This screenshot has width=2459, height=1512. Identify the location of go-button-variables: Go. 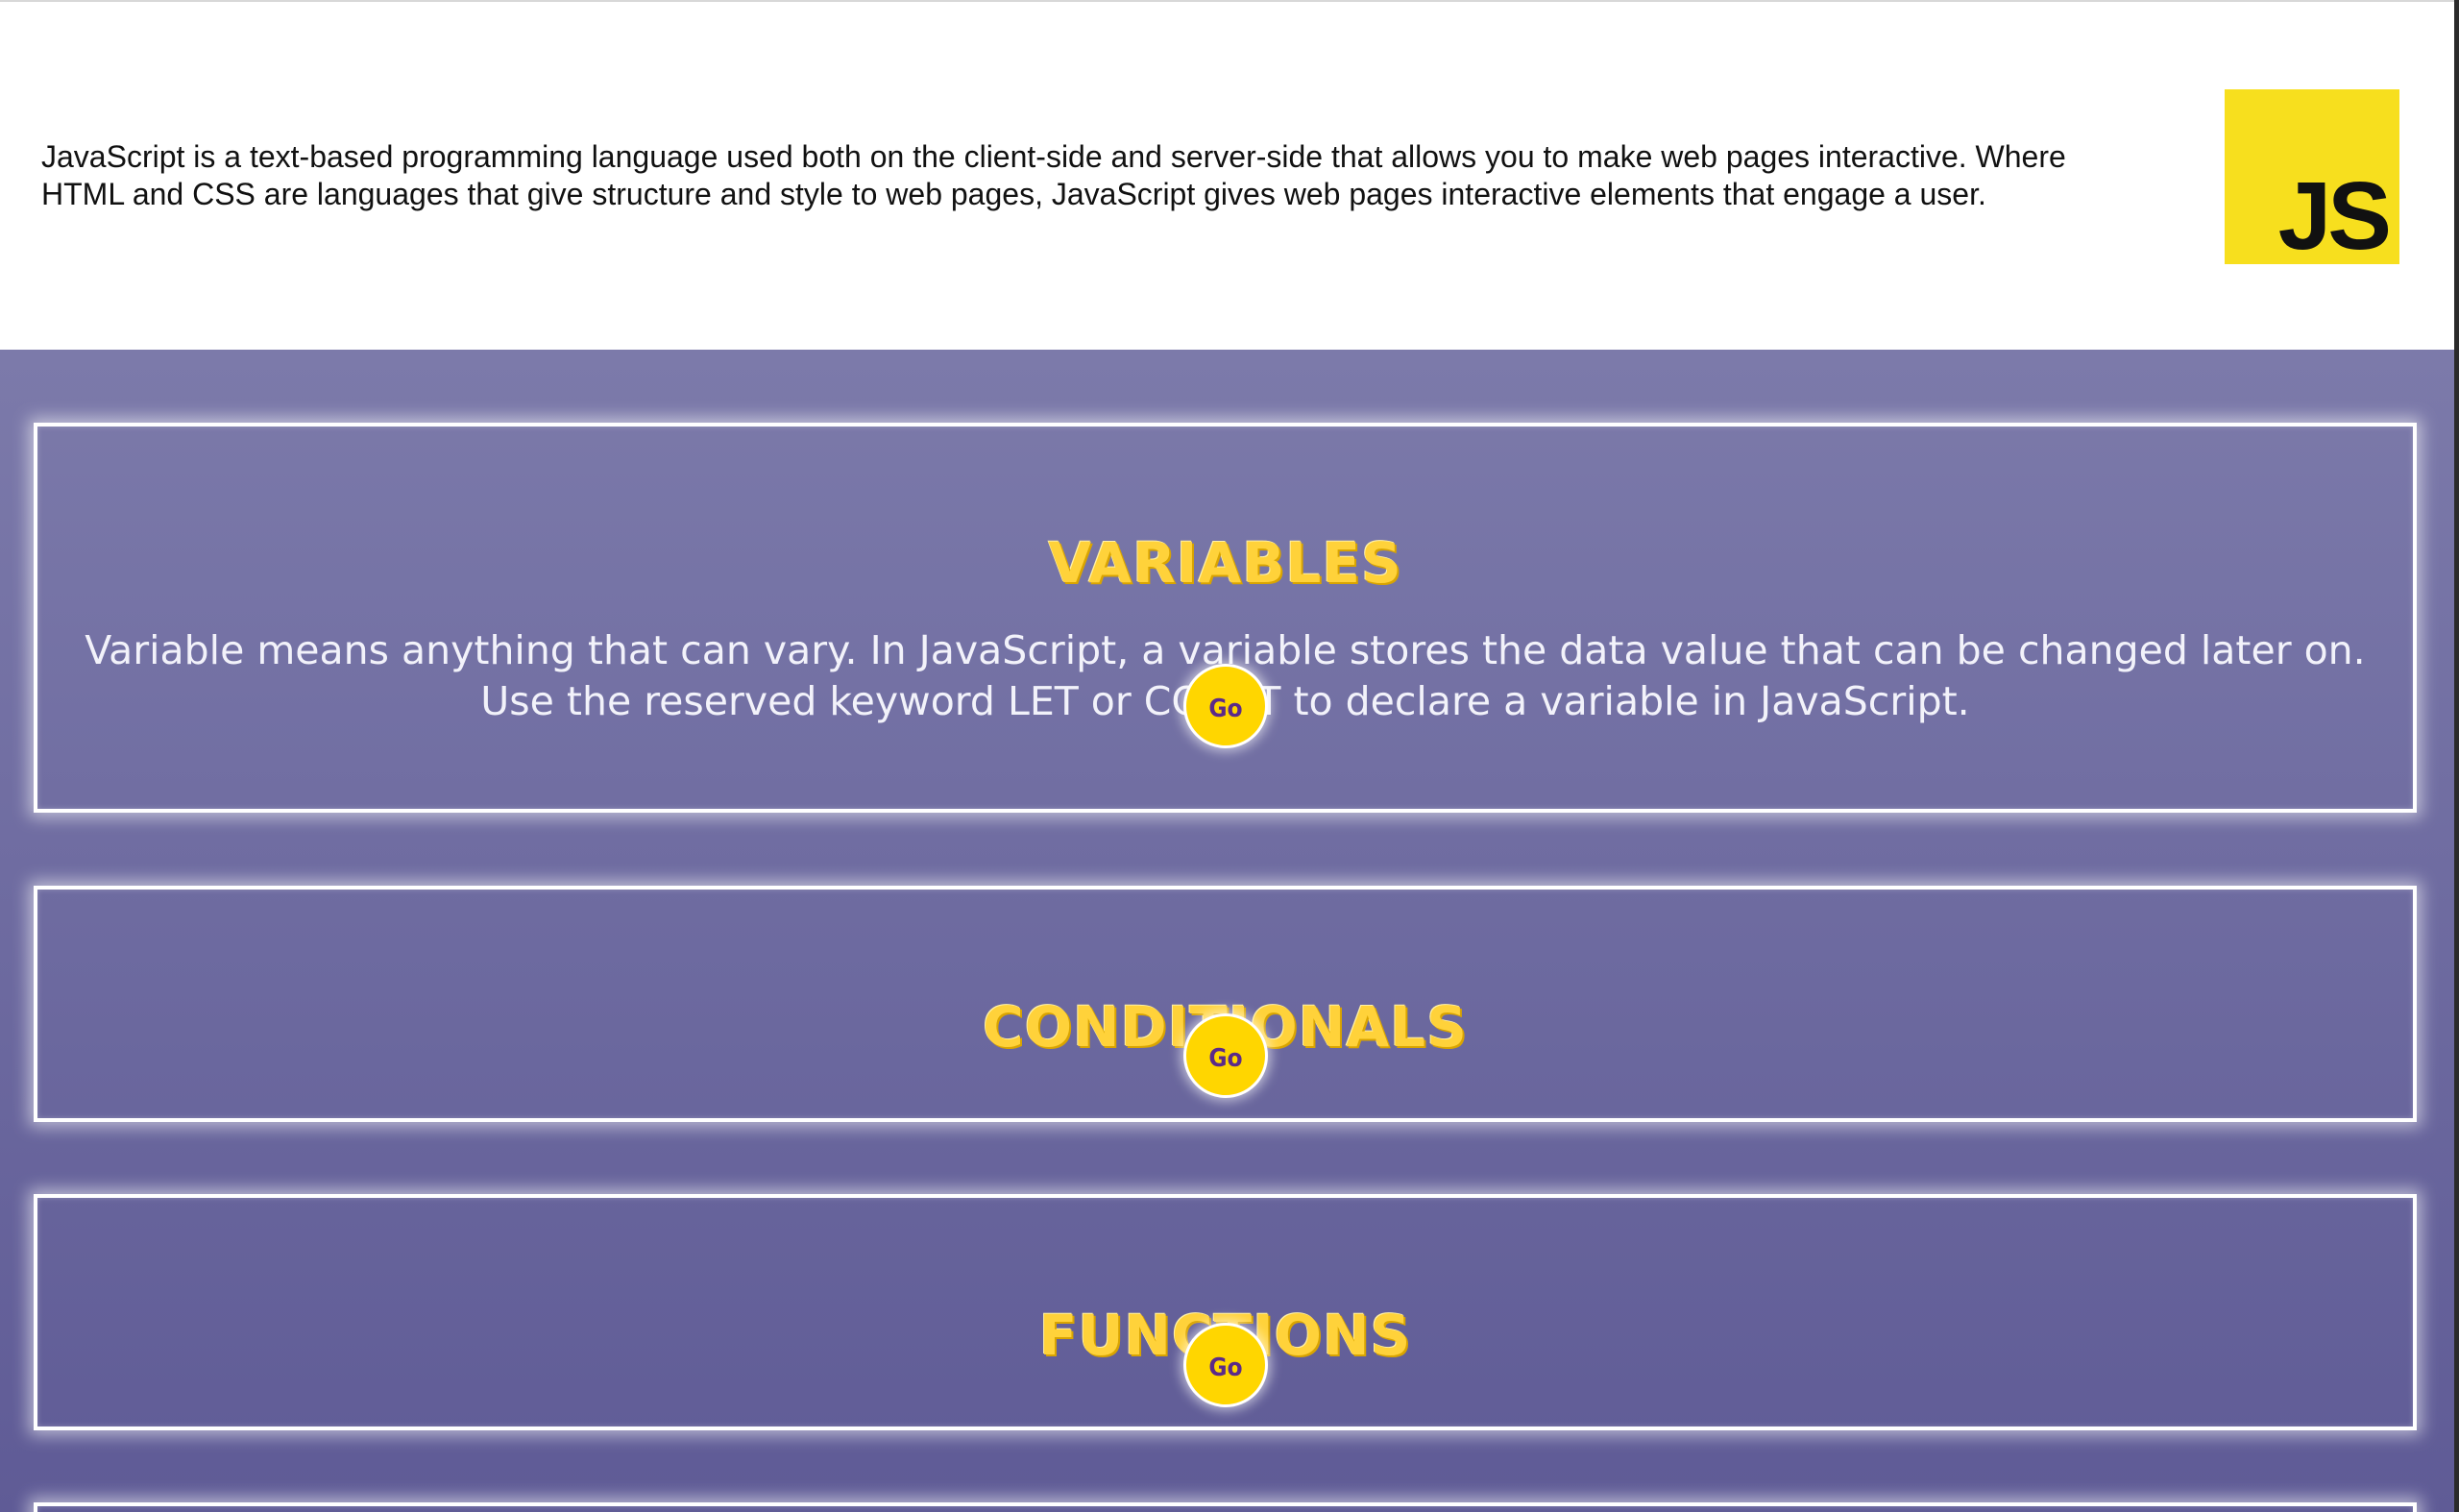
(1225, 706).